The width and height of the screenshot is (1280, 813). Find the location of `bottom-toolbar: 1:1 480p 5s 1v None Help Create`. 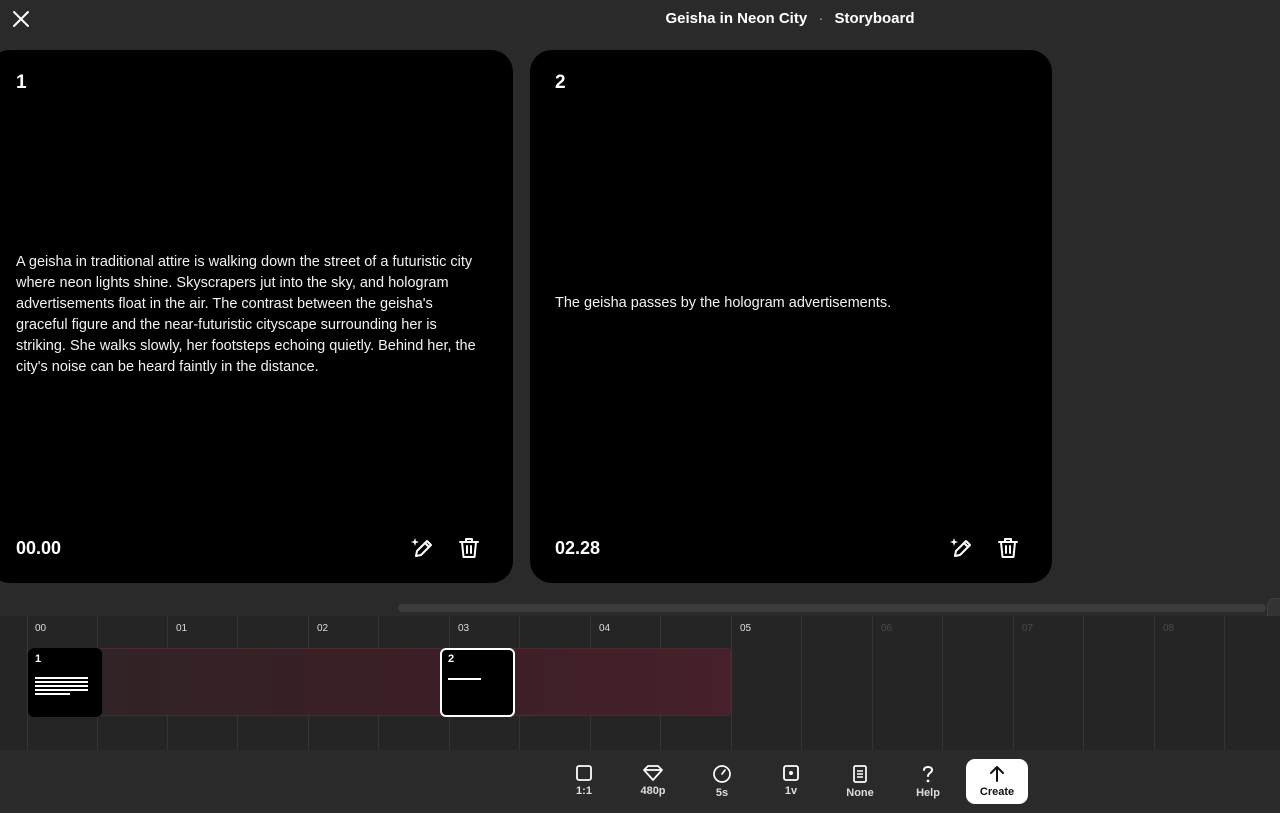

bottom-toolbar: 1:1 480p 5s 1v None Help Create is located at coordinates (640, 781).